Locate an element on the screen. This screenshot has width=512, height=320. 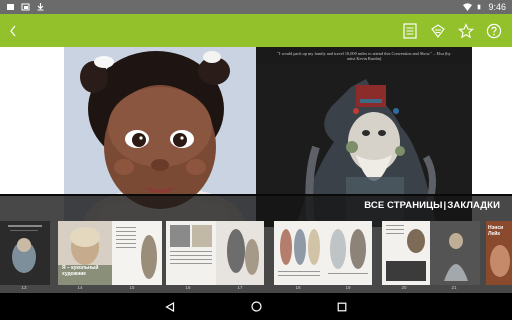
tab-bookmarks: ЗАКЛАДКИ is located at coordinates (473, 205).